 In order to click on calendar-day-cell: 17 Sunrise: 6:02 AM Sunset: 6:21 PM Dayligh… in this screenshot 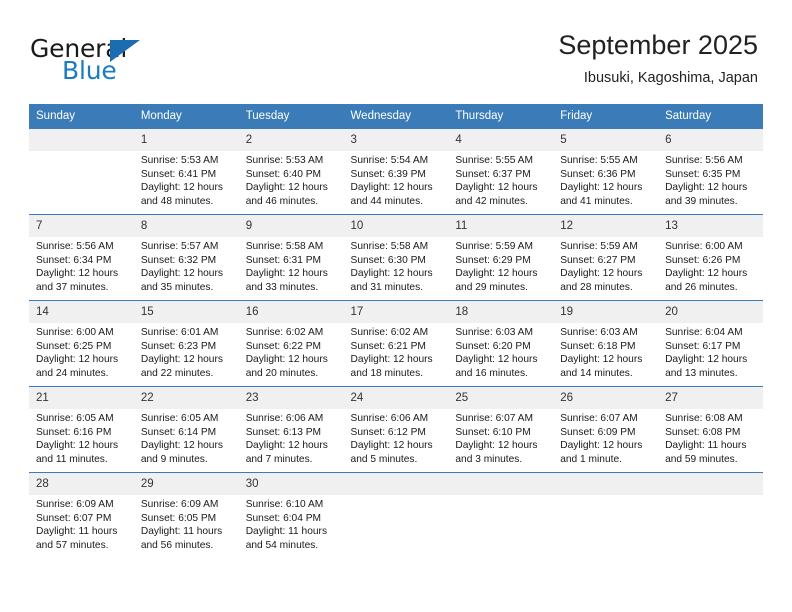, I will do `click(396, 343)`.